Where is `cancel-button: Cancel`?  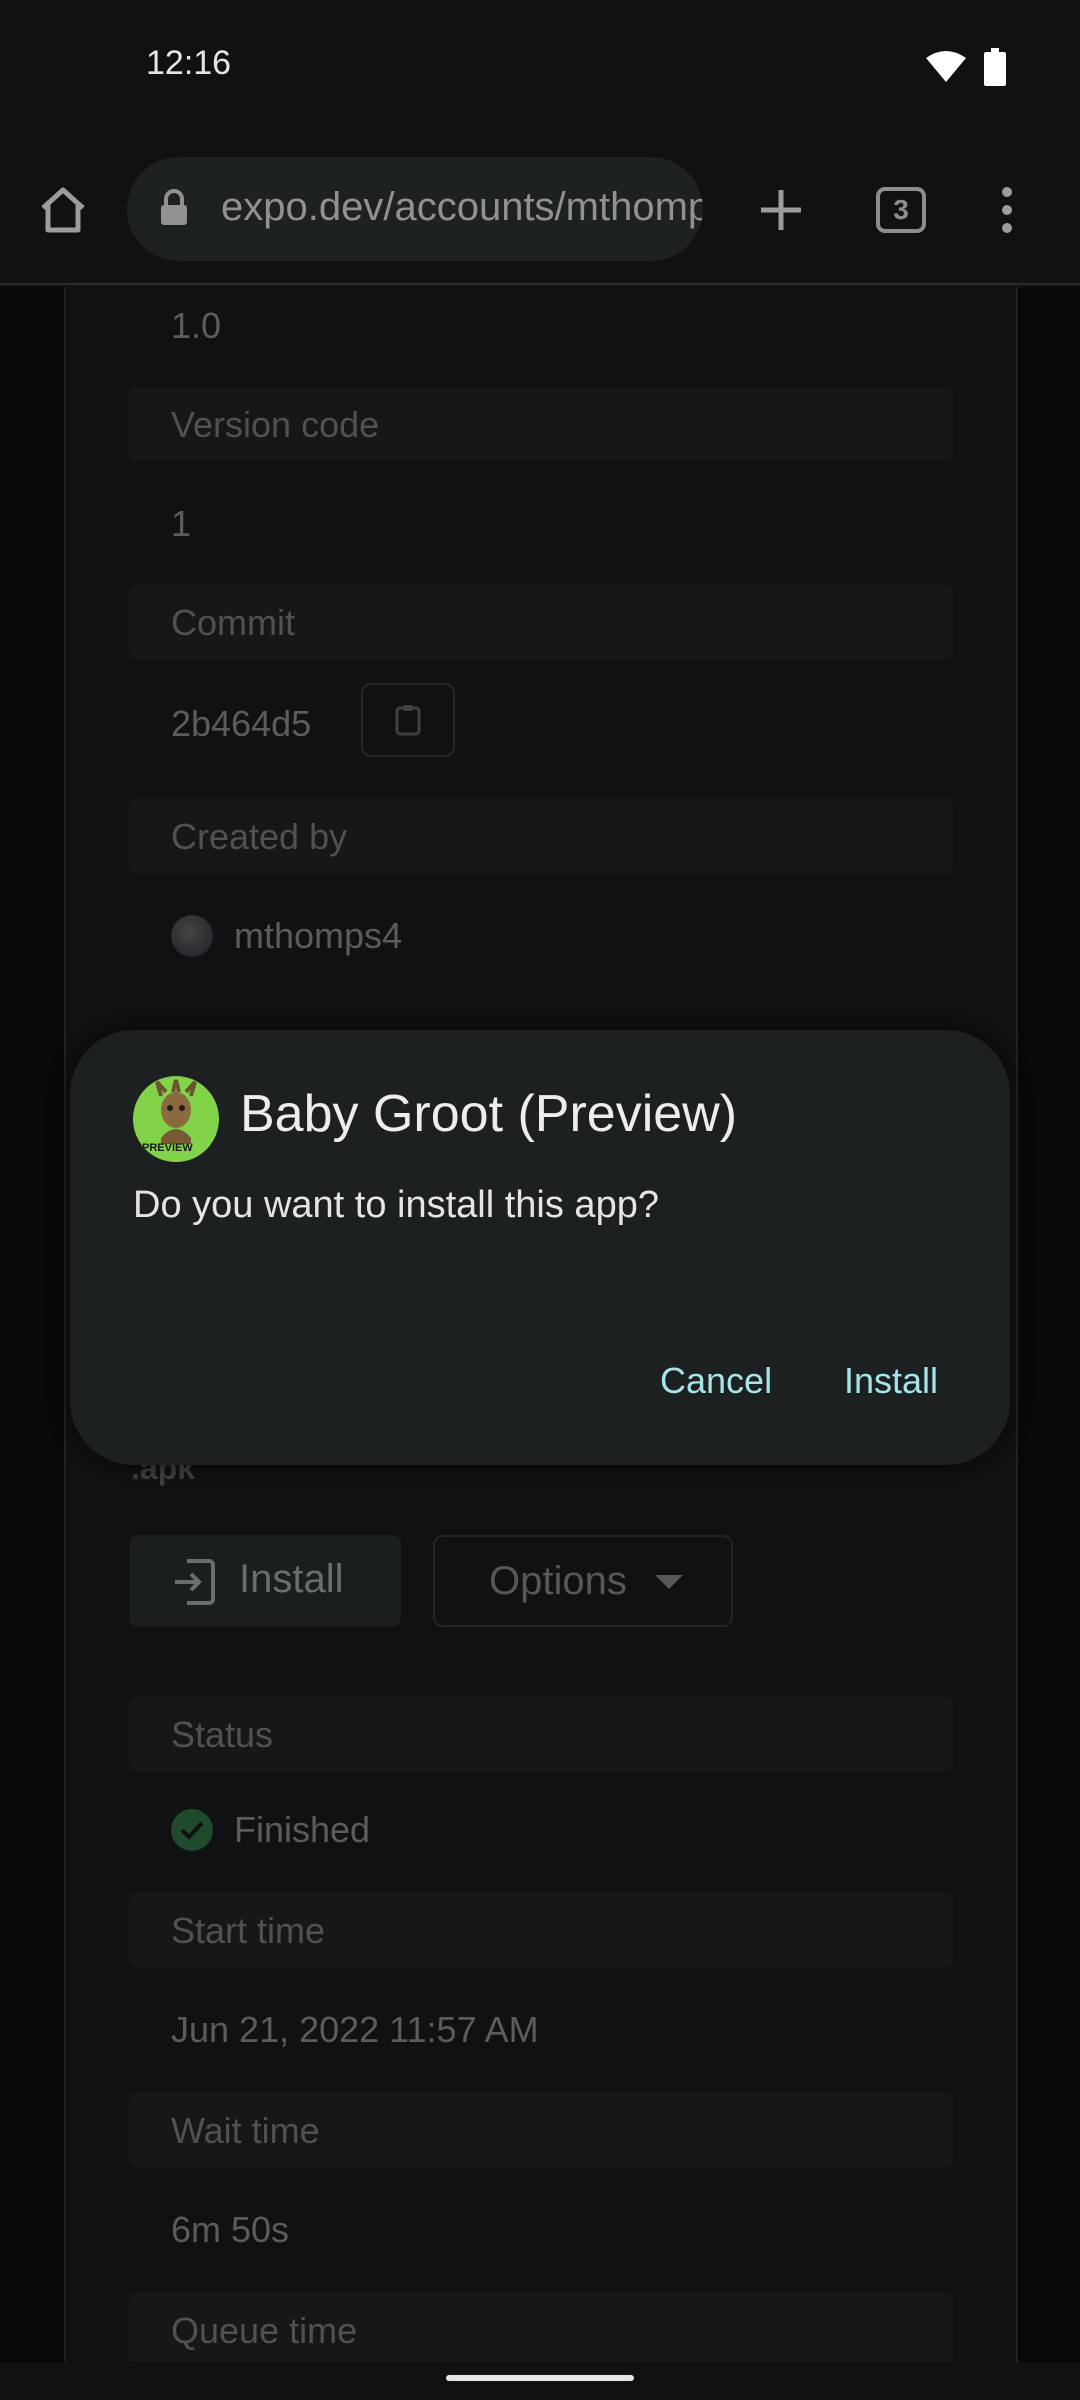
cancel-button: Cancel is located at coordinates (716, 1381).